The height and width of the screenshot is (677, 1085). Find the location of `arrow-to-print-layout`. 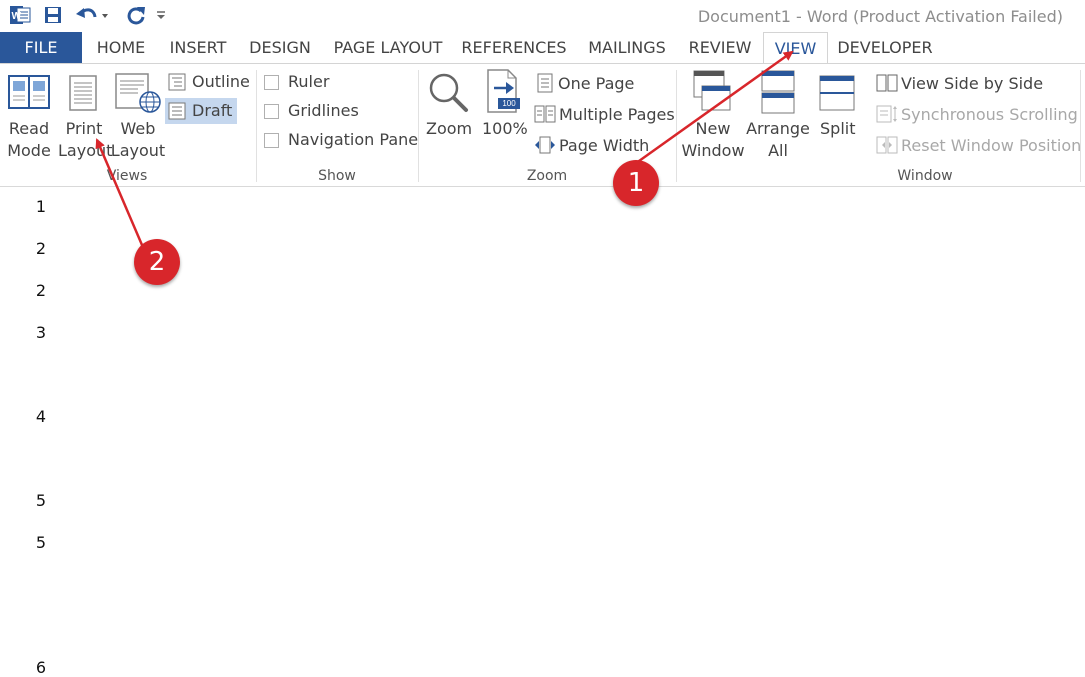

arrow-to-print-layout is located at coordinates (121, 195).